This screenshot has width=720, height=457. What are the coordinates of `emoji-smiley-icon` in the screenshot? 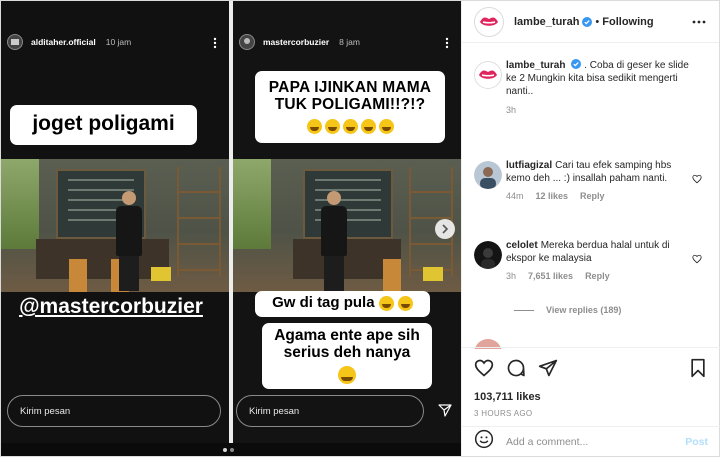 It's located at (484, 441).